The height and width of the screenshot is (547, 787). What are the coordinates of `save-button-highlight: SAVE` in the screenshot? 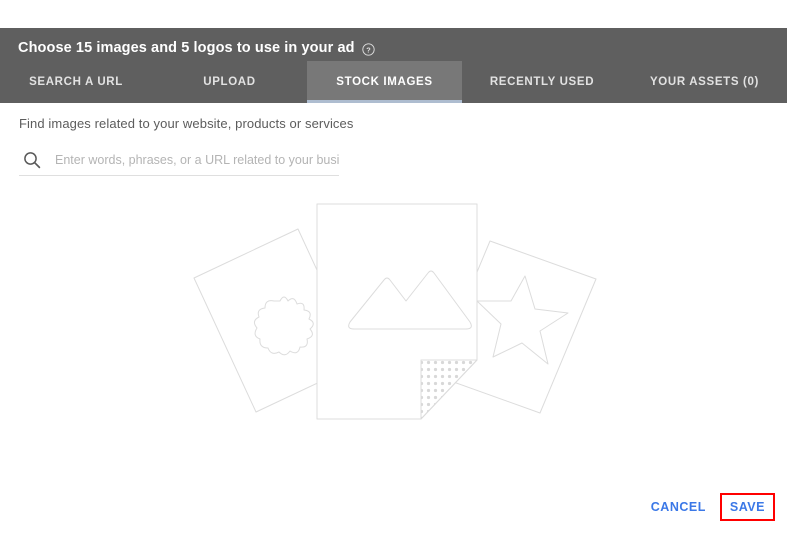 It's located at (747, 507).